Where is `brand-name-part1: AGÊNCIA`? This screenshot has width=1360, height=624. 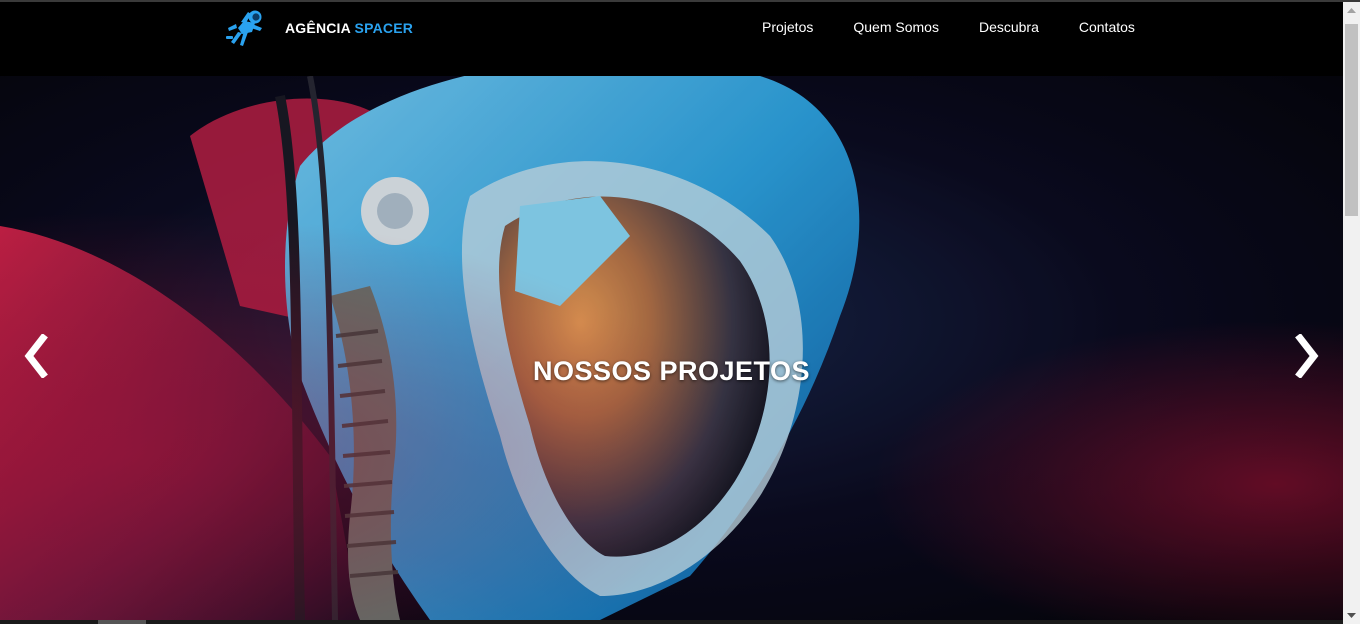 brand-name-part1: AGÊNCIA is located at coordinates (318, 28).